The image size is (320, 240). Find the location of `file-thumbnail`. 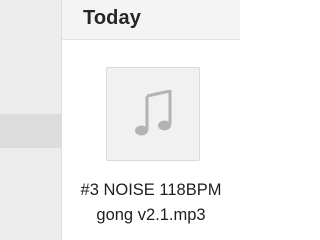

file-thumbnail is located at coordinates (153, 114).